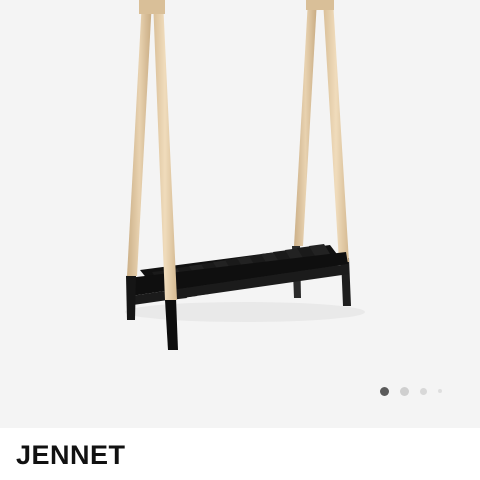 The height and width of the screenshot is (480, 480). I want to click on product-title: JENNET, so click(71, 455).